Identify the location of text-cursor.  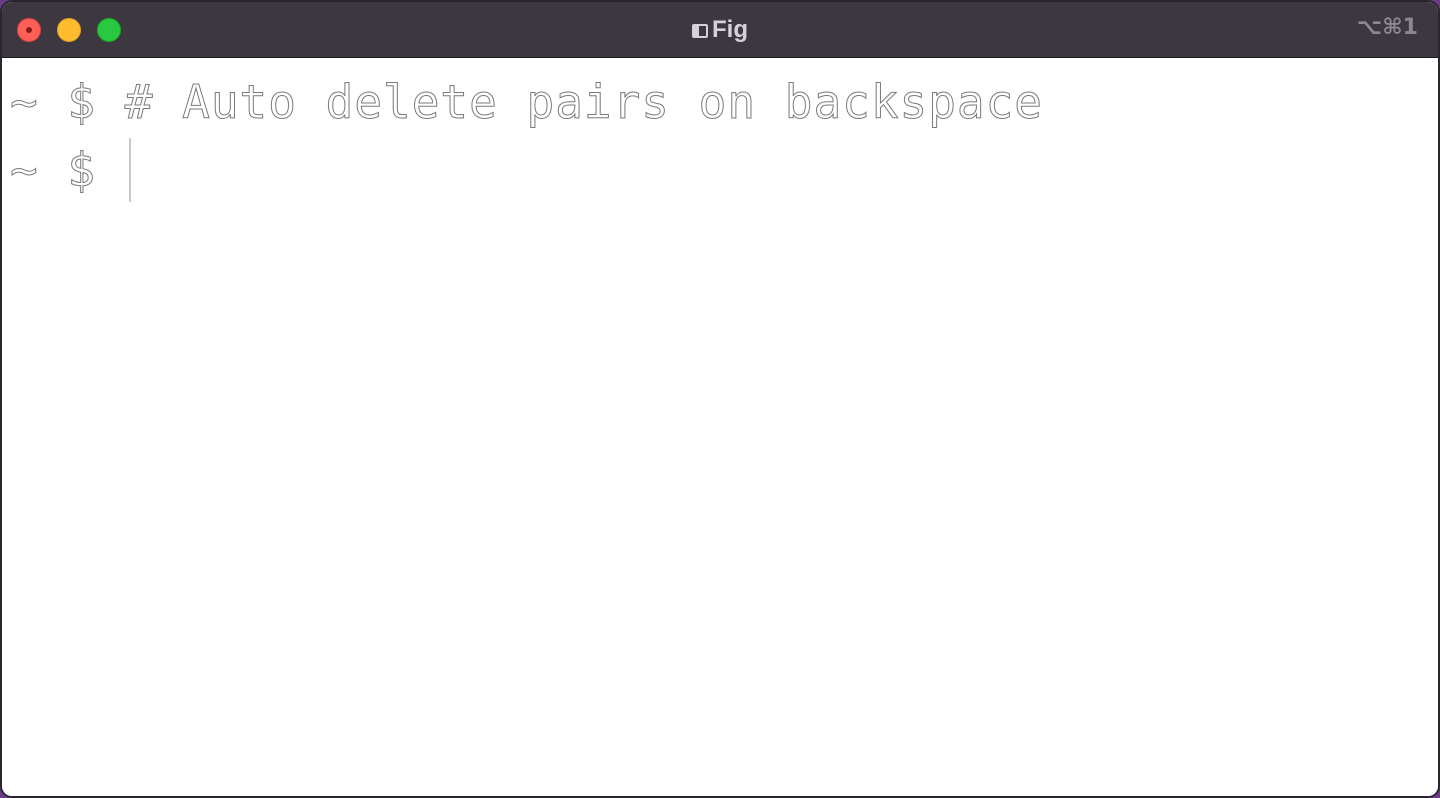
(129, 170).